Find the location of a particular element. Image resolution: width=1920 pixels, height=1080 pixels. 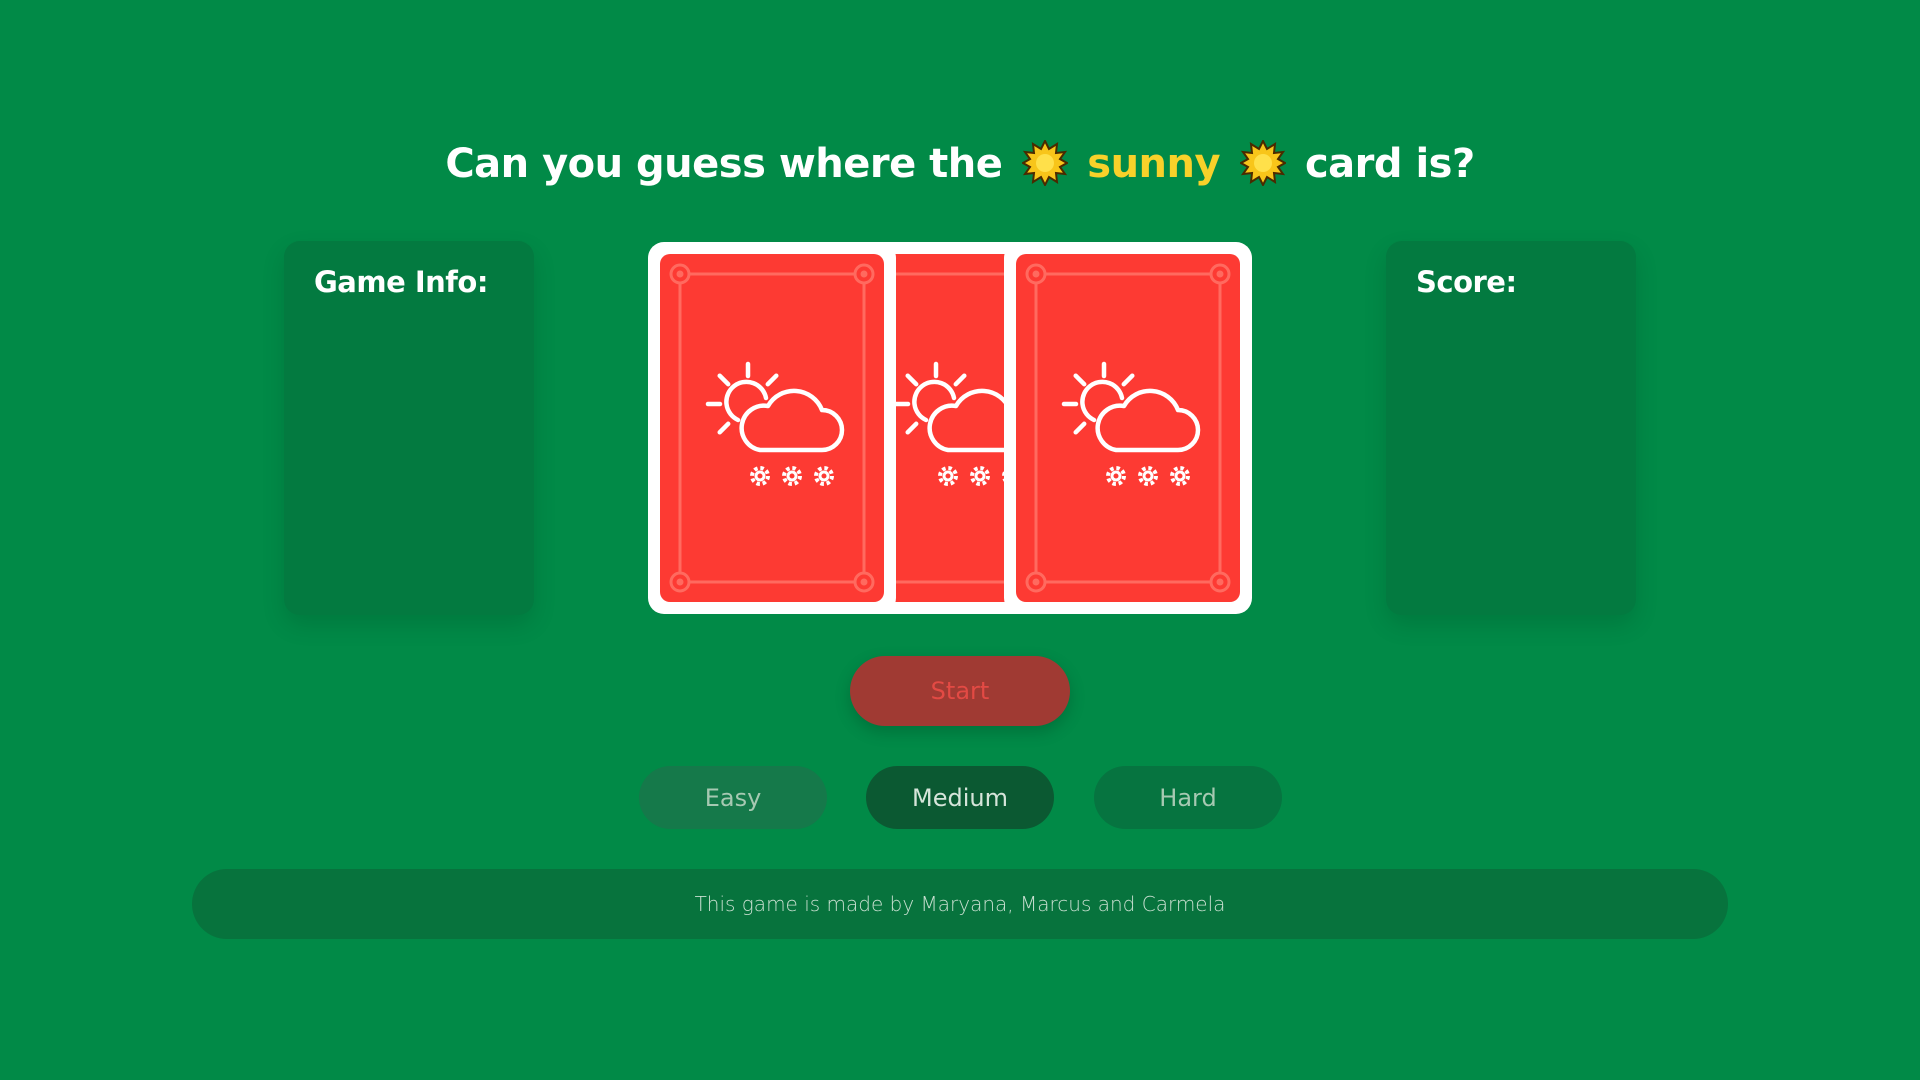

score-panel: Score: is located at coordinates (1511, 428).